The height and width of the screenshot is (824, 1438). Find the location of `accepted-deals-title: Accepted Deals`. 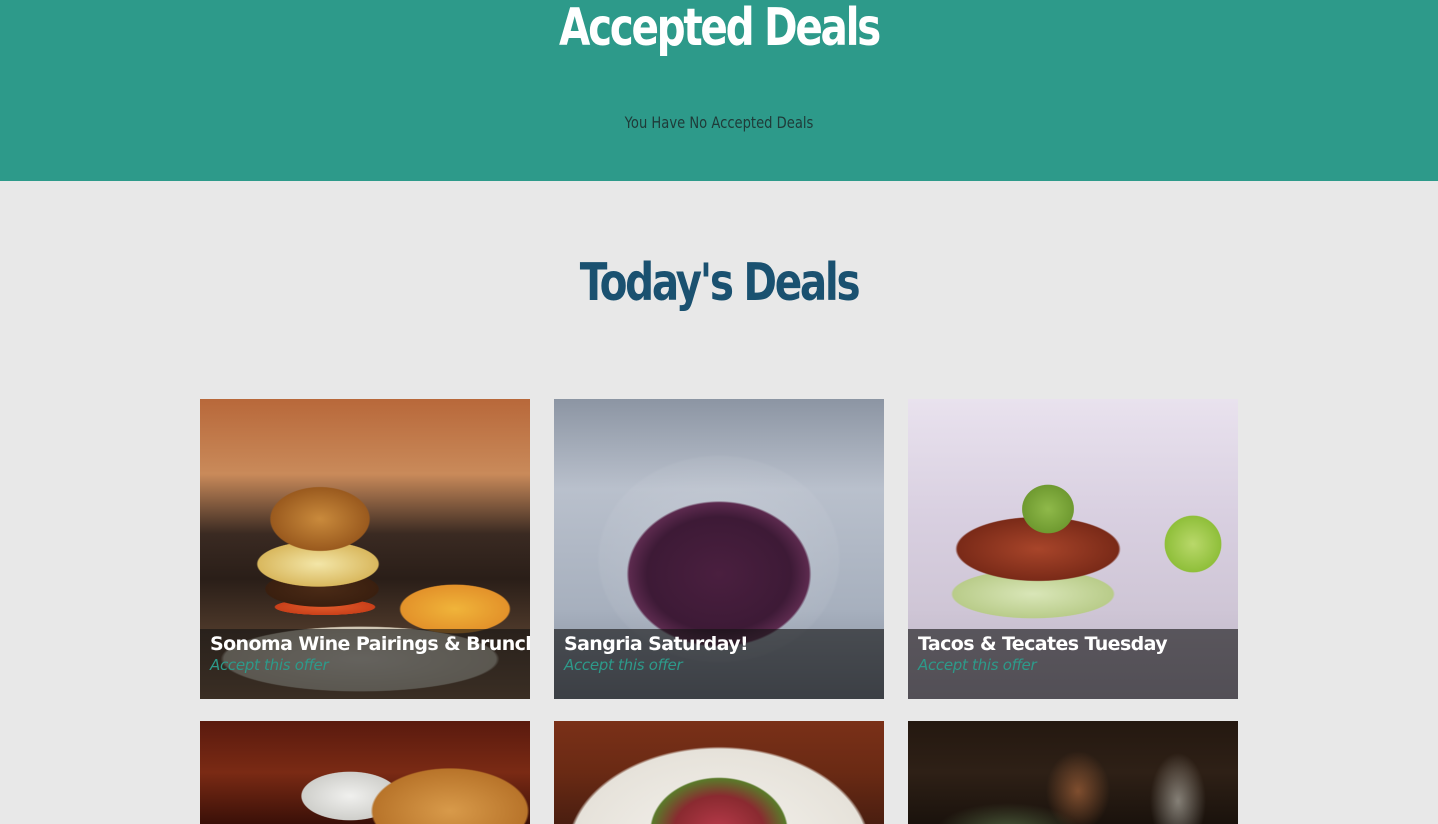

accepted-deals-title: Accepted Deals is located at coordinates (720, 29).